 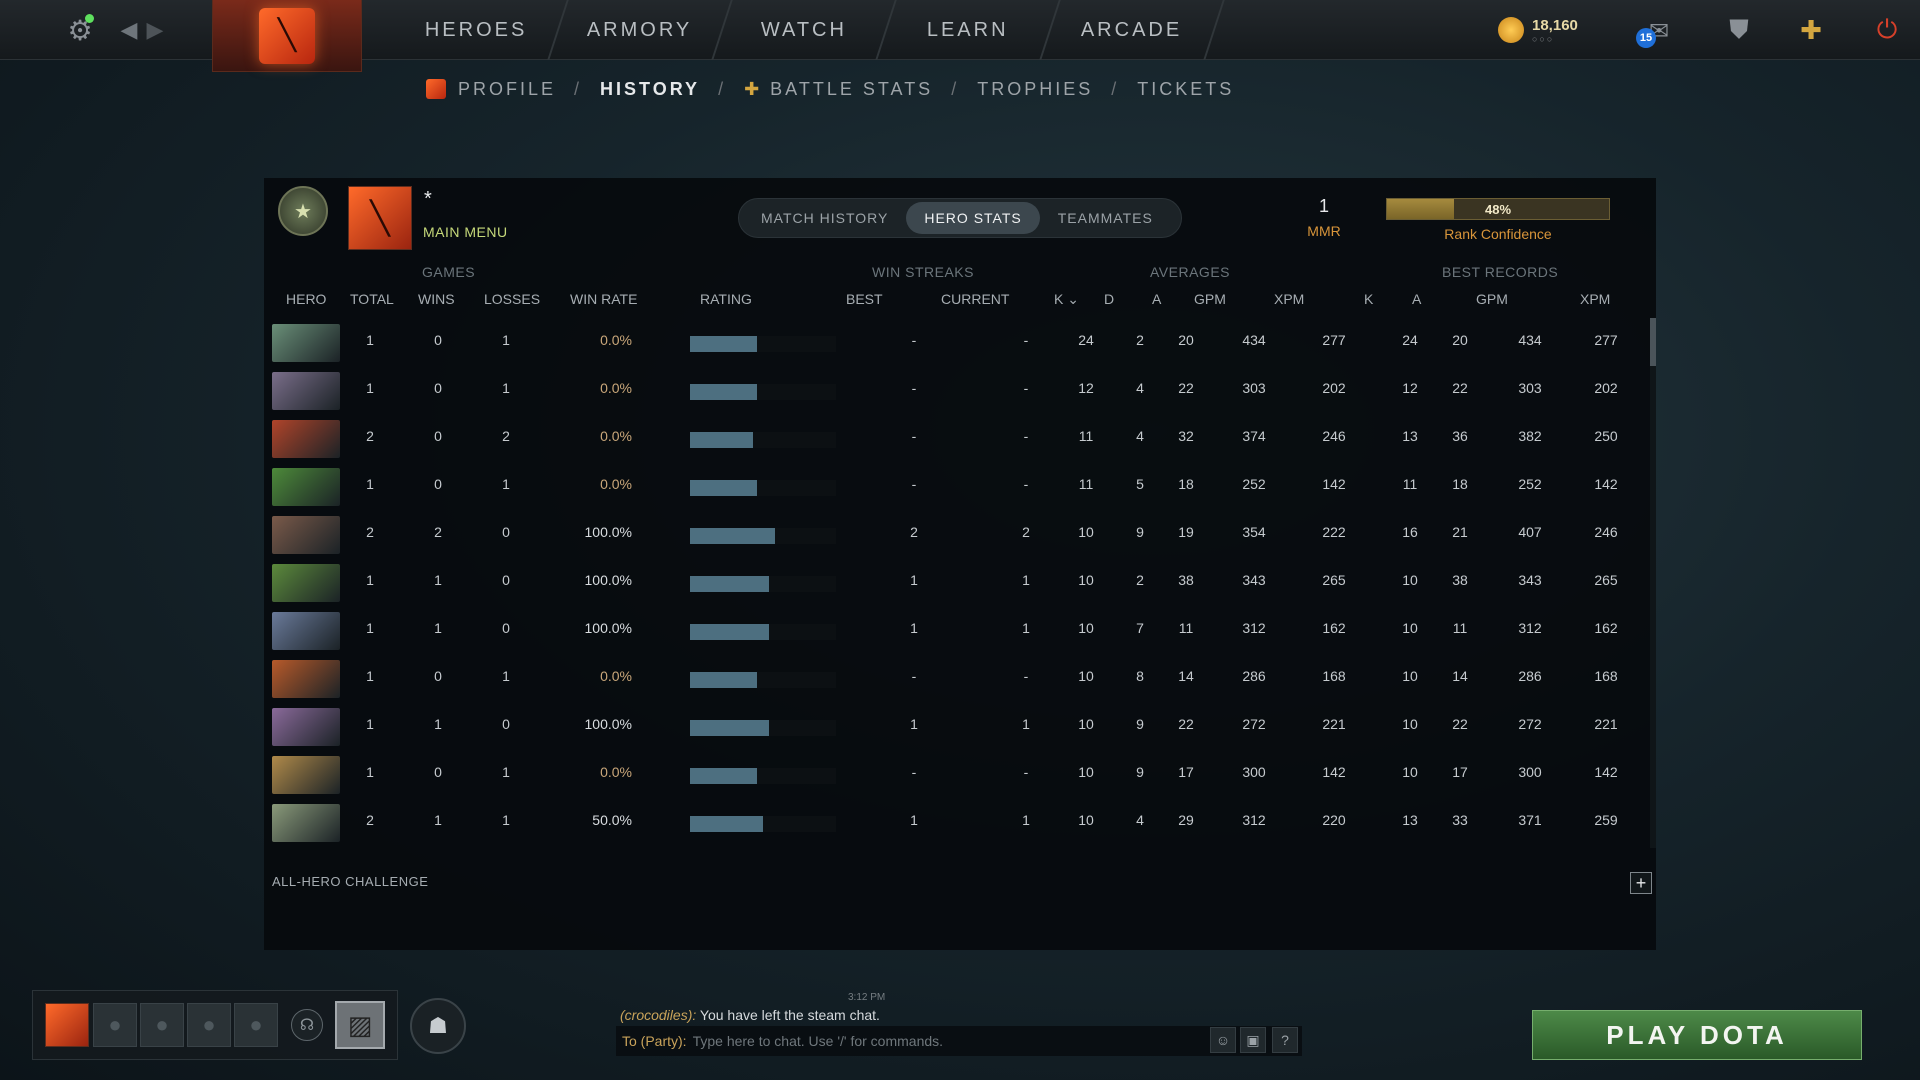 What do you see at coordinates (512, 299) in the screenshot?
I see `col-losses: LOSSES` at bounding box center [512, 299].